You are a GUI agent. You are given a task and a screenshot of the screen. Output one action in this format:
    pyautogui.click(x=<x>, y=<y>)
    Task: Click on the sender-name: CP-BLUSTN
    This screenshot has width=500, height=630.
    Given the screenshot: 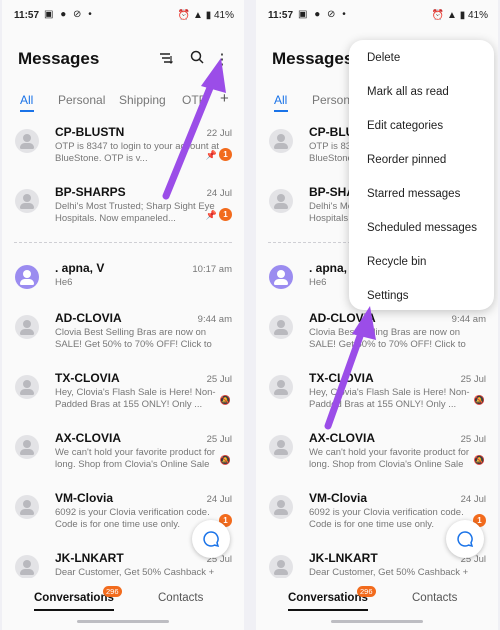 What is the action you would take?
    pyautogui.click(x=90, y=132)
    